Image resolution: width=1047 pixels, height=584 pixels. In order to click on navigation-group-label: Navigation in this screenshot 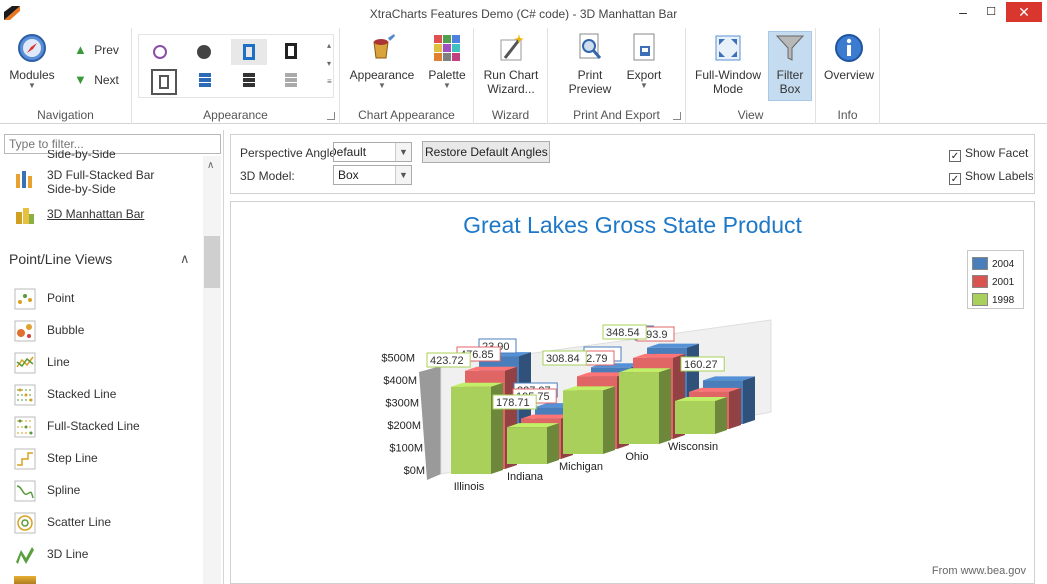, I will do `click(65, 115)`.